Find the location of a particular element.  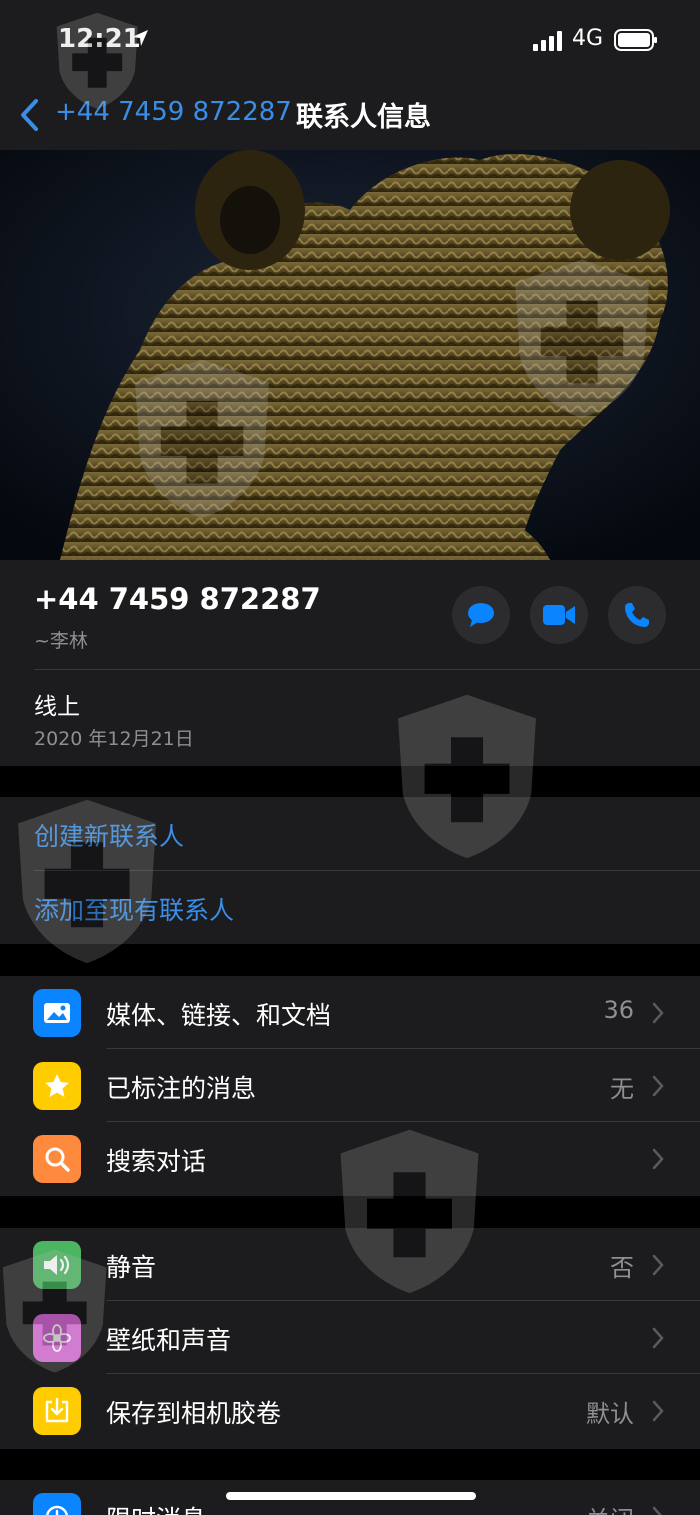

message-button is located at coordinates (481, 615).